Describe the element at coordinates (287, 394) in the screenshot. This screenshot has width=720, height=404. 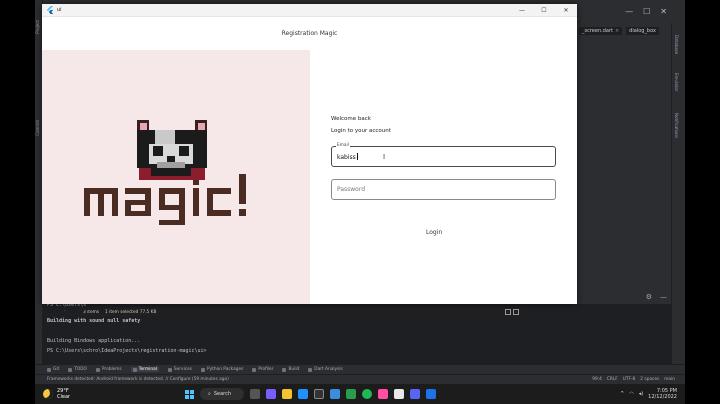
I see `file-explorer-icon` at that location.